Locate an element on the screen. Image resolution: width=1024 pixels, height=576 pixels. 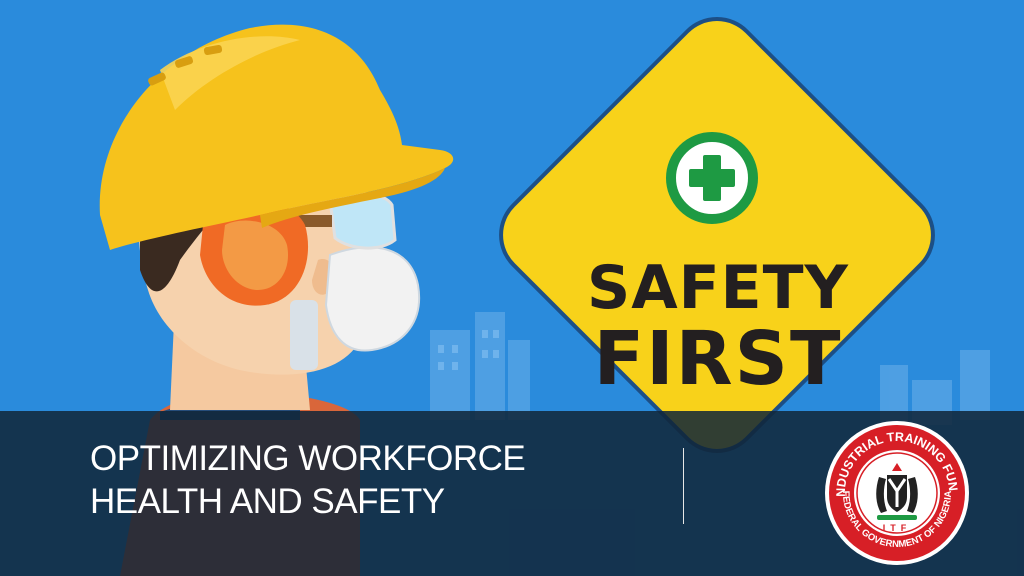
slide-title-line-1: OPTIMIZING WORKFORCE is located at coordinates (308, 458).